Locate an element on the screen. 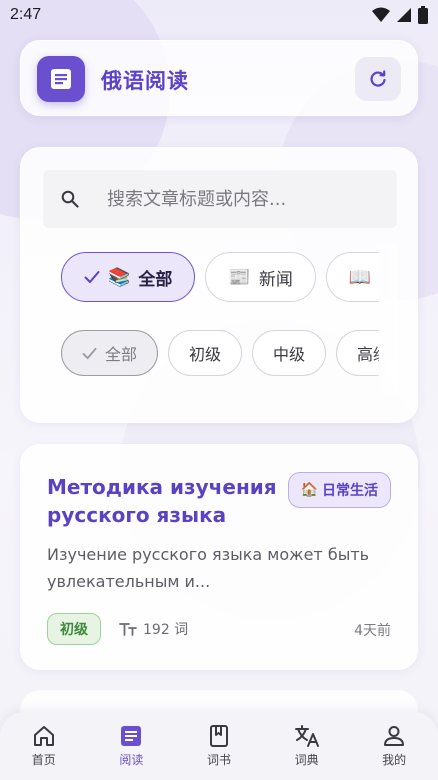 The image size is (438, 780). nav-label: 词书 is located at coordinates (218, 760).